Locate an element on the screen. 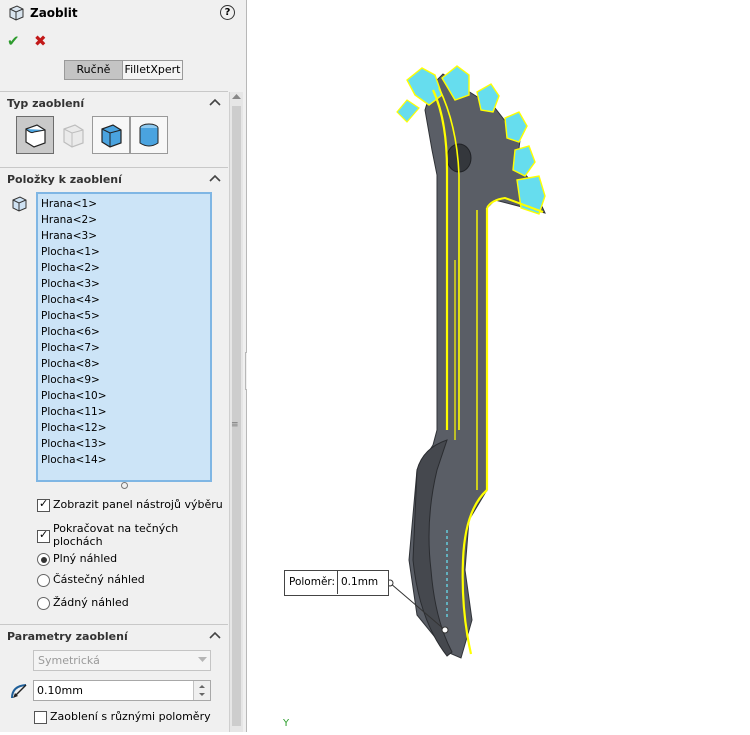 This screenshot has height=735, width=750. tangent-propagation-label-line2: plochách is located at coordinates (78, 541).